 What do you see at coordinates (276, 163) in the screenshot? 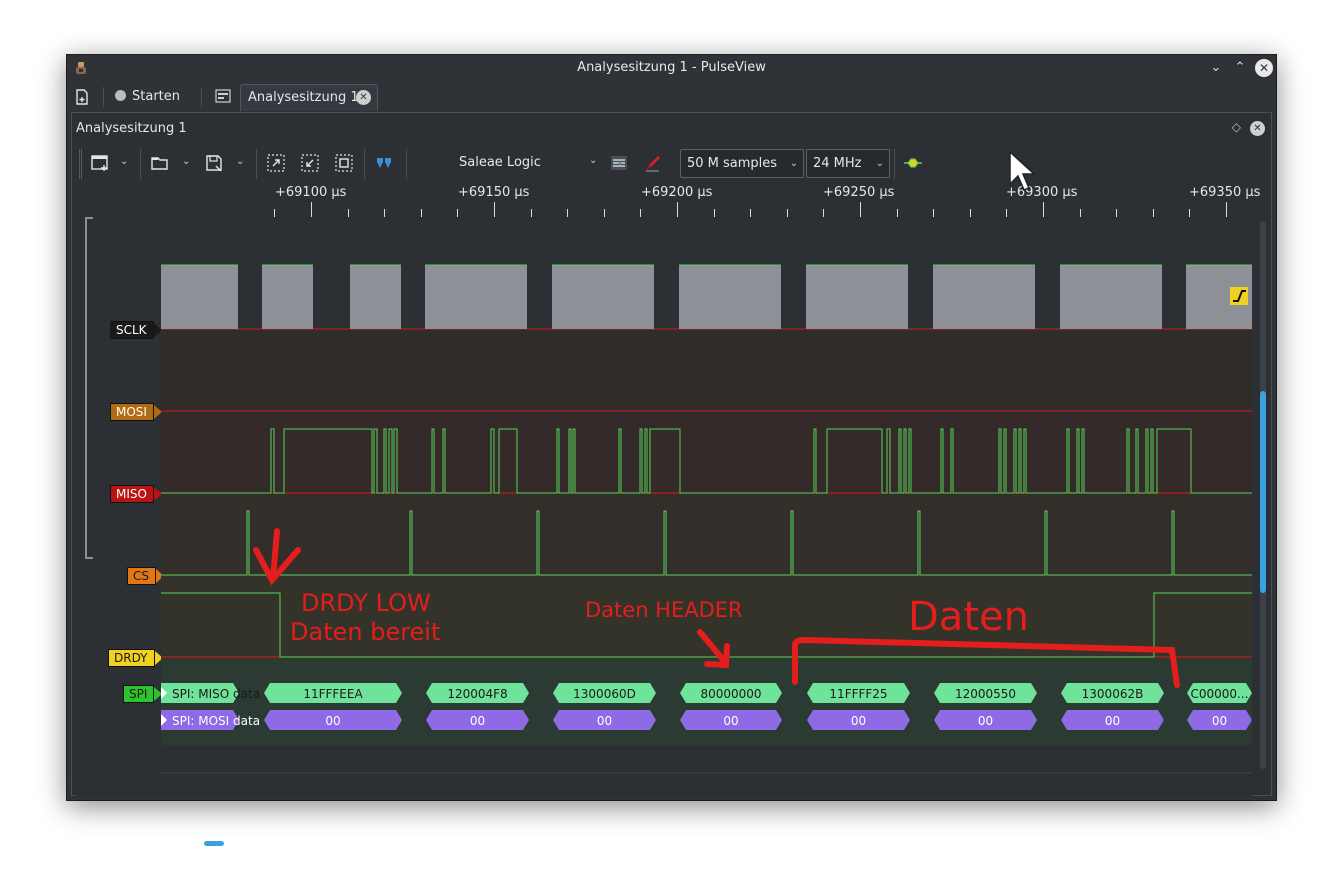
I see `zoom-in-icon` at bounding box center [276, 163].